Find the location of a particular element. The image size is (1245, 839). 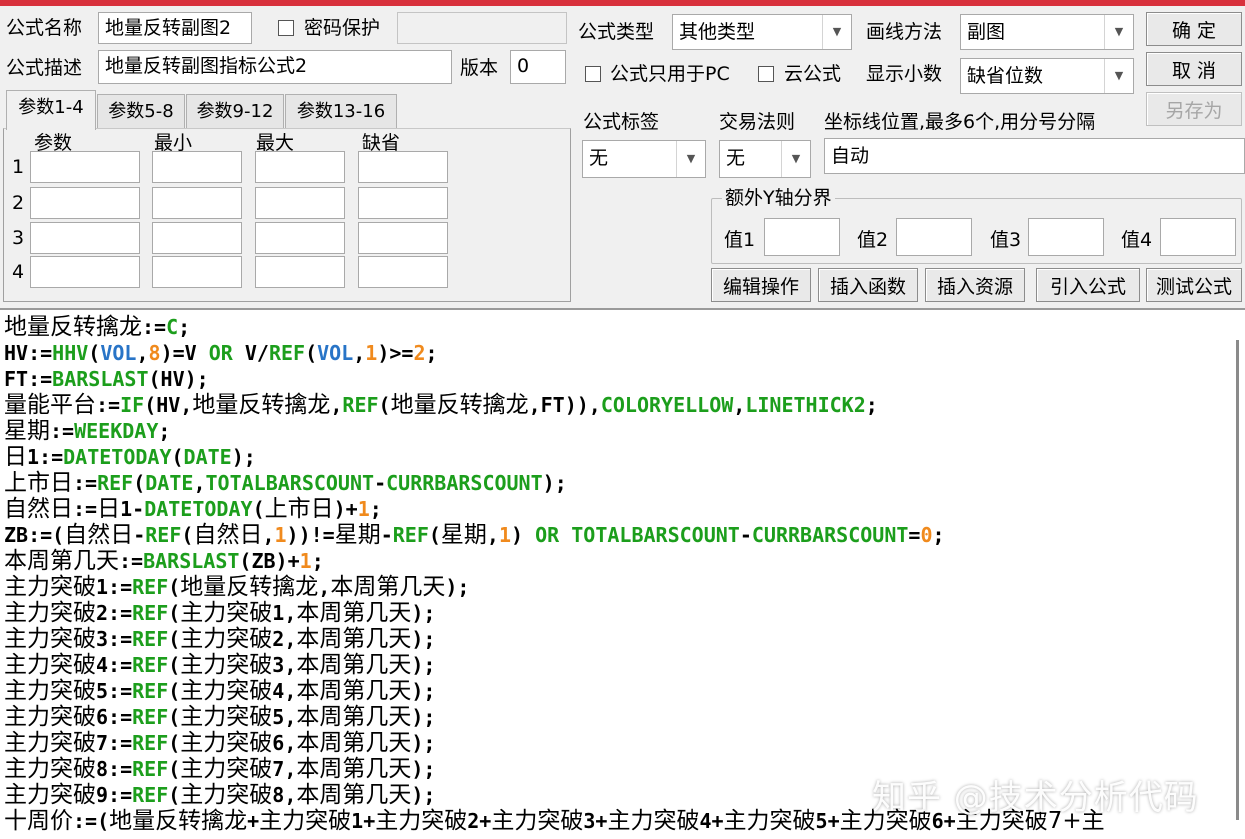

row-number: 1 is located at coordinates (18, 167).